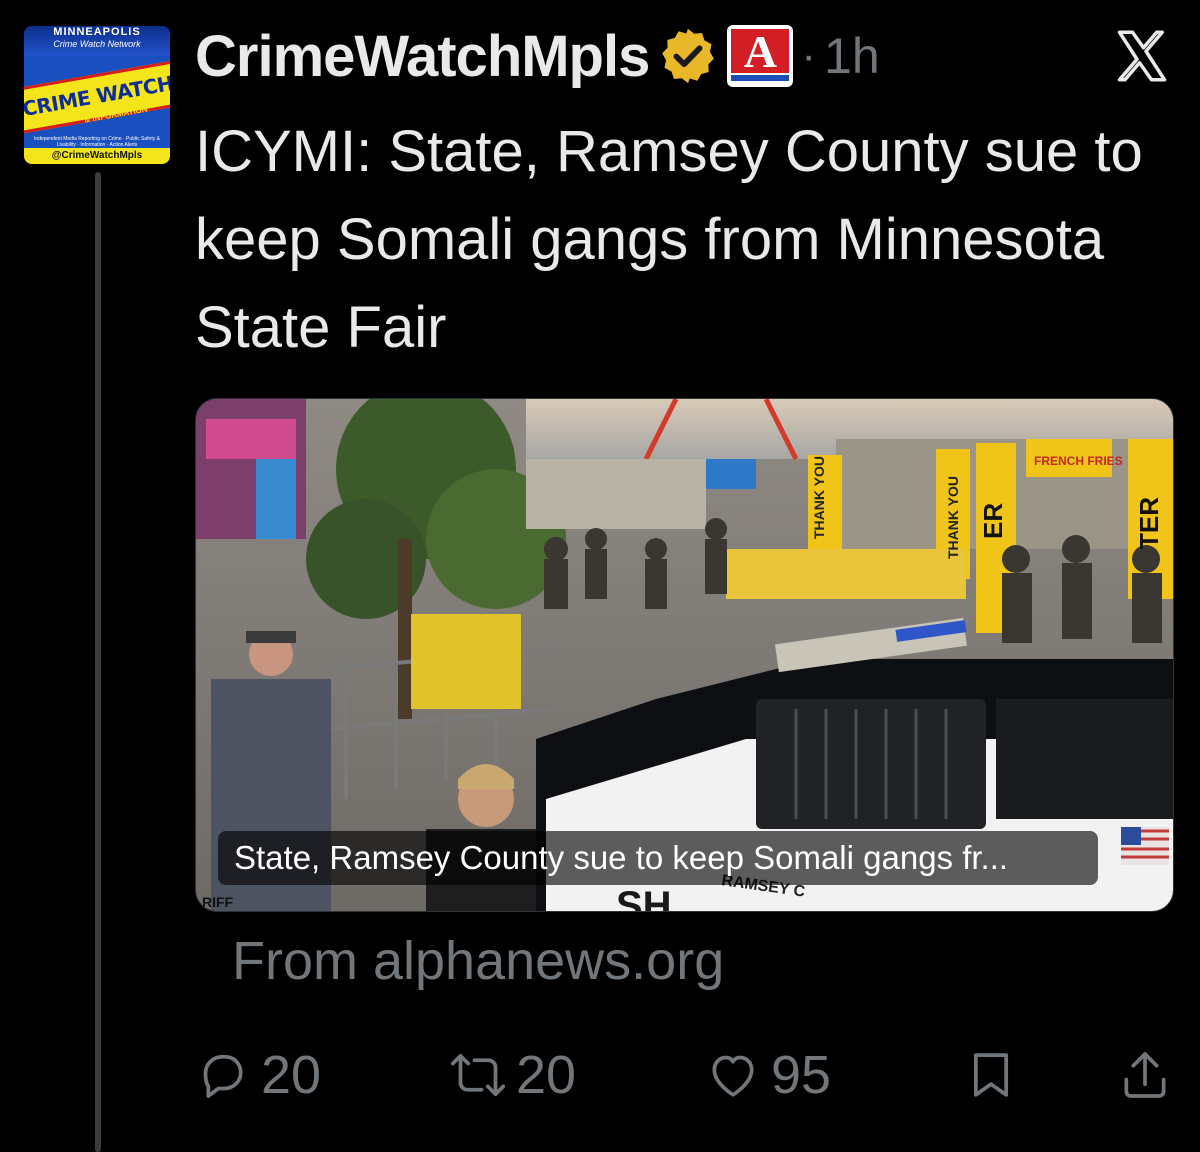  Describe the element at coordinates (218, 902) in the screenshot. I see `sheriff-truck-text: RIFF` at that location.